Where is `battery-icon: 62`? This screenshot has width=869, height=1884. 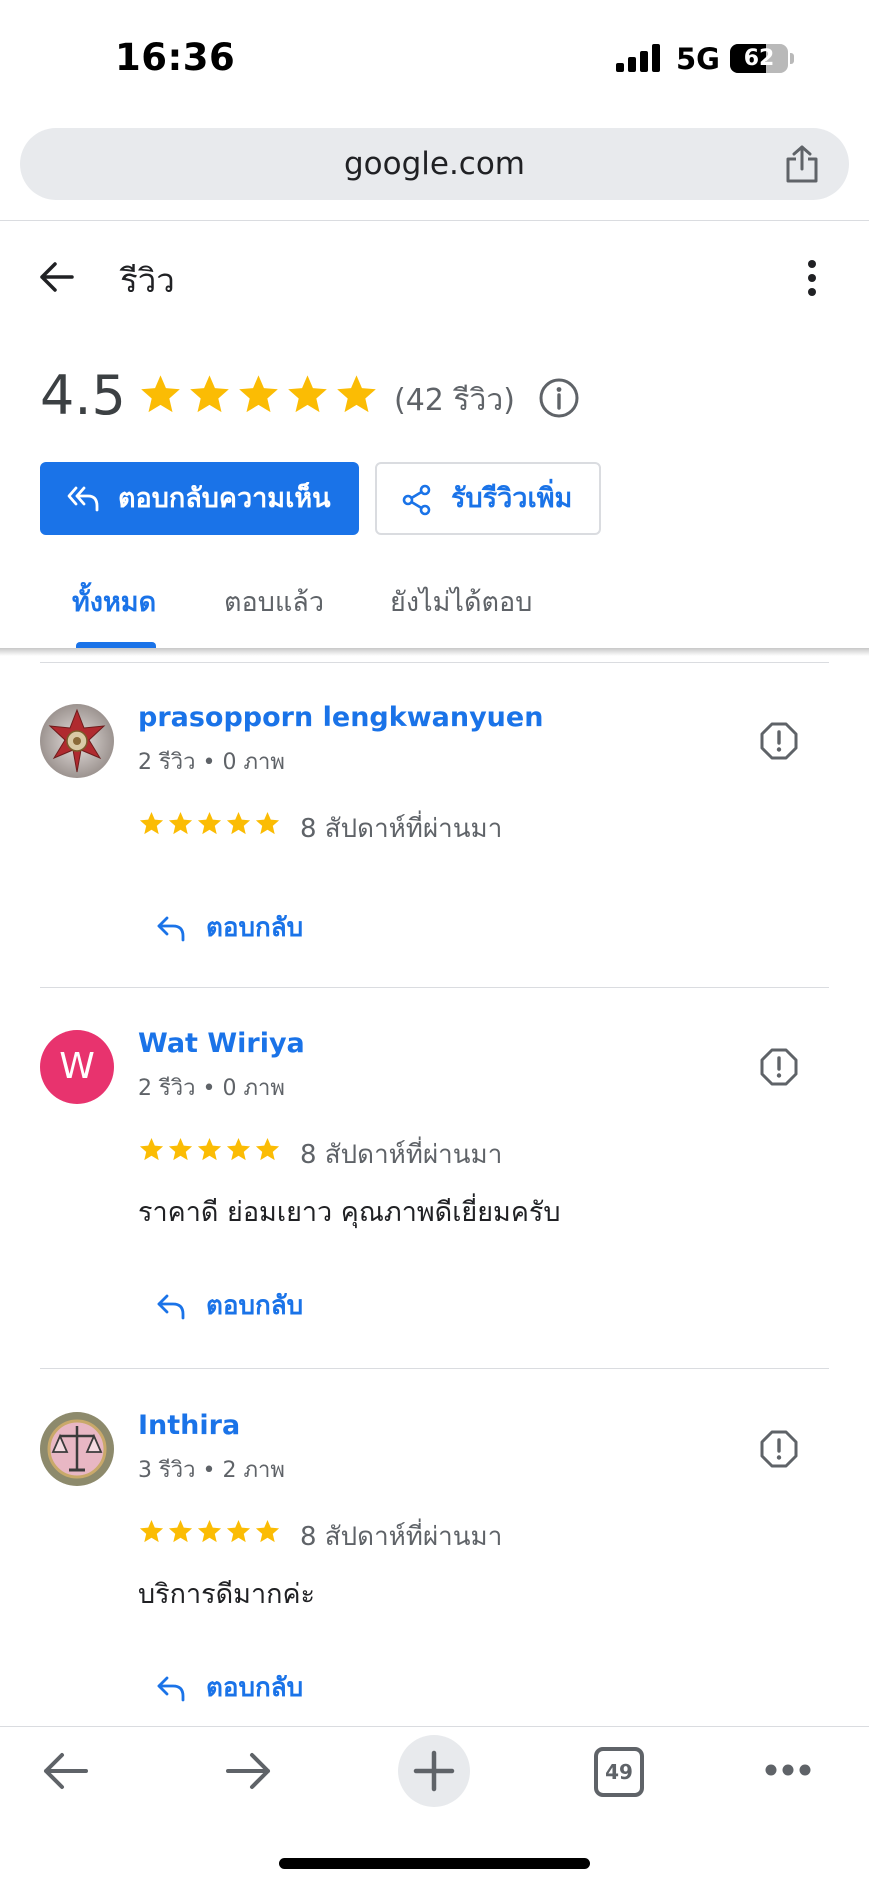 battery-icon: 62 is located at coordinates (759, 58).